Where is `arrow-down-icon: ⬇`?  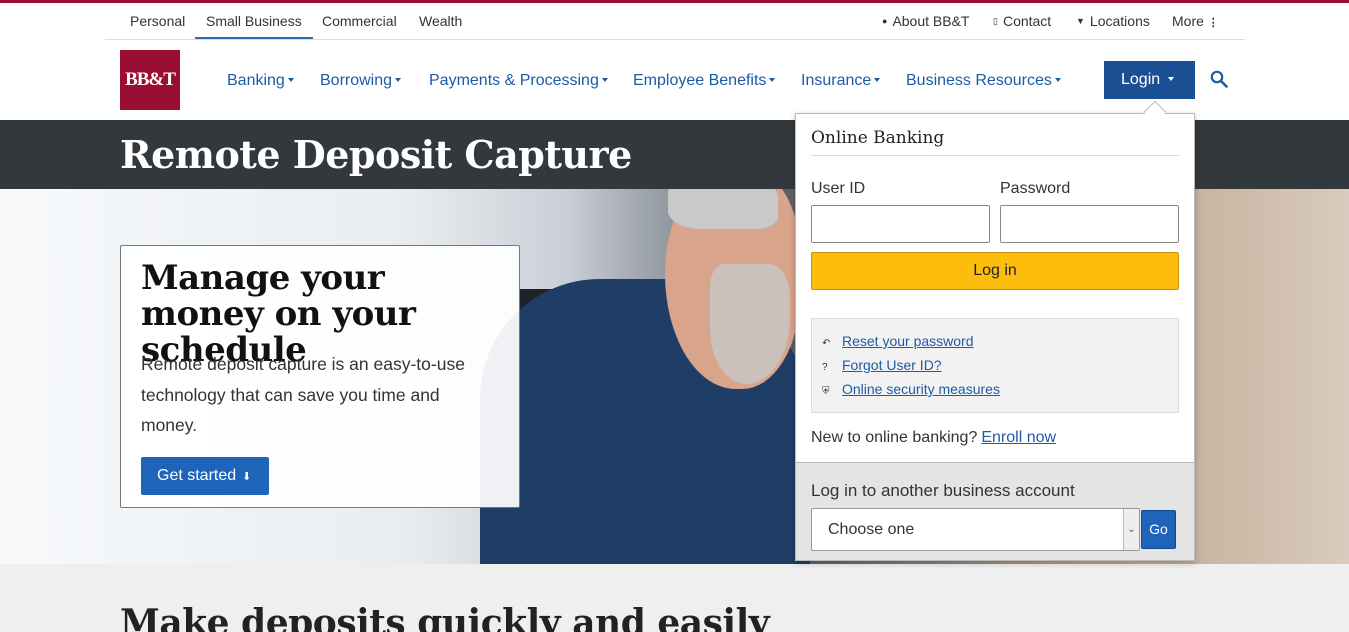
arrow-down-icon: ⬇ is located at coordinates (247, 477).